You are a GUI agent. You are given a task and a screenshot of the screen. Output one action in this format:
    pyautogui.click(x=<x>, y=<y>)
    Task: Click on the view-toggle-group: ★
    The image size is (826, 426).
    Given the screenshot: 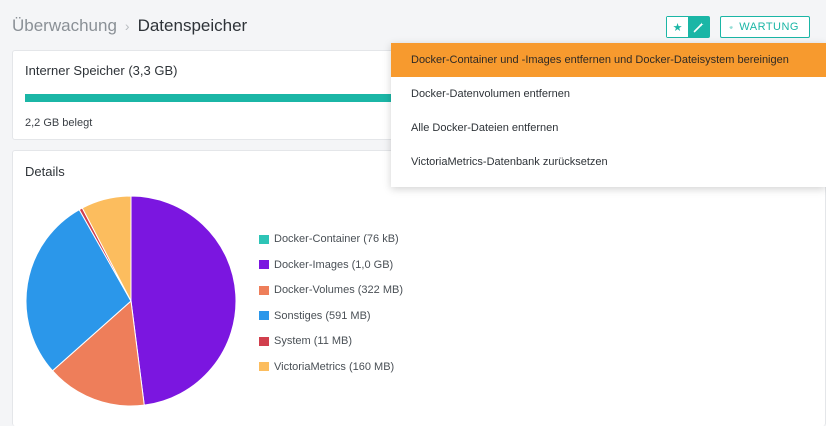 What is the action you would take?
    pyautogui.click(x=688, y=27)
    